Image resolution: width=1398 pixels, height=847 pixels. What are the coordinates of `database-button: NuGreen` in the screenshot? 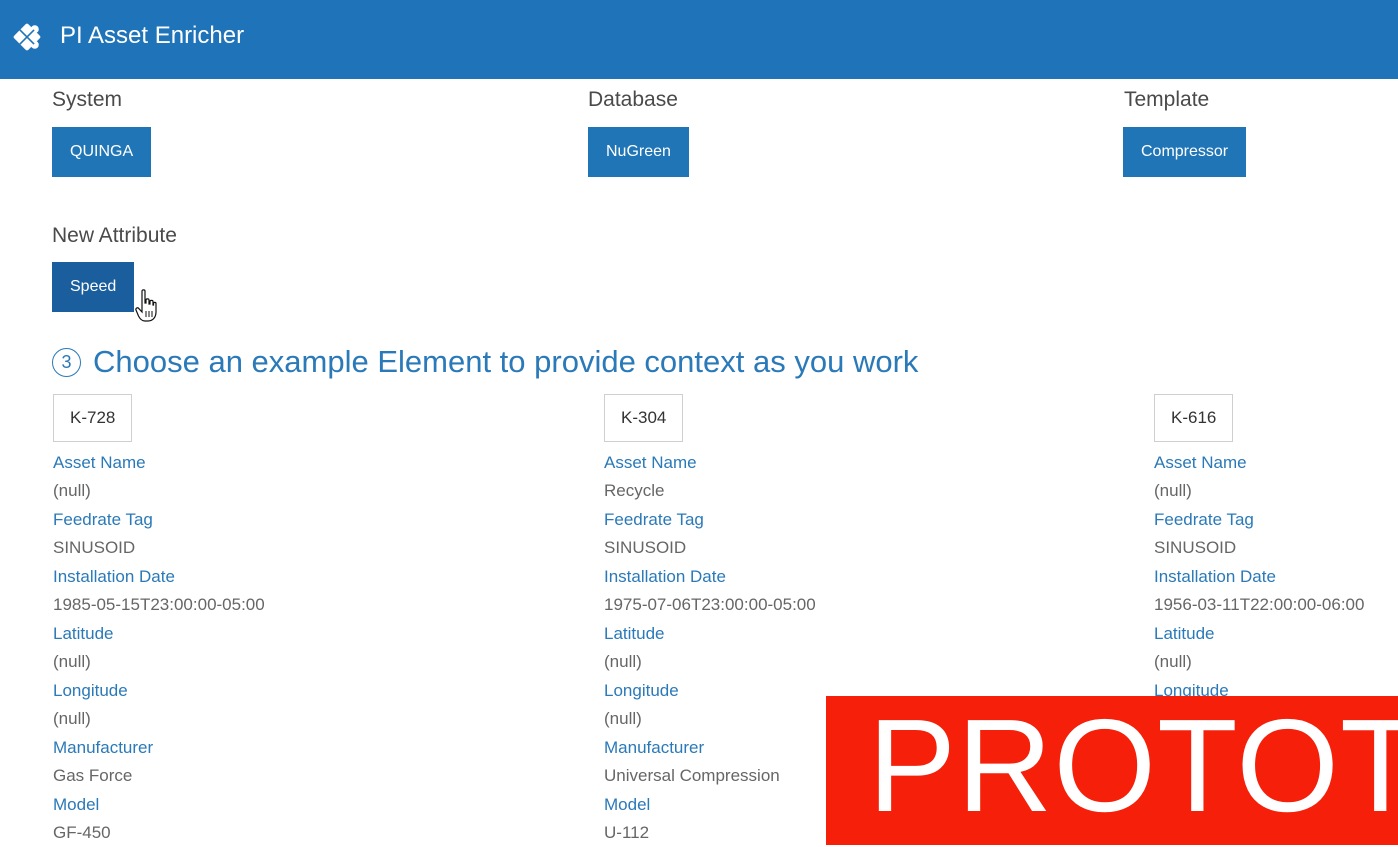 It's located at (638, 152).